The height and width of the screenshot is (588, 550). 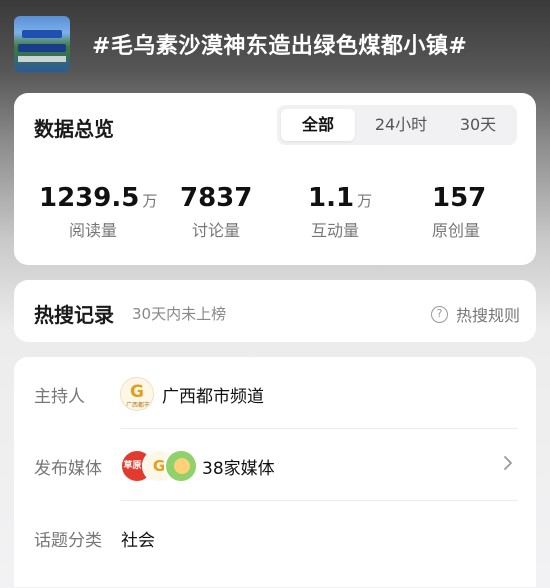 I want to click on media-label: 发布媒体, so click(x=68, y=469).